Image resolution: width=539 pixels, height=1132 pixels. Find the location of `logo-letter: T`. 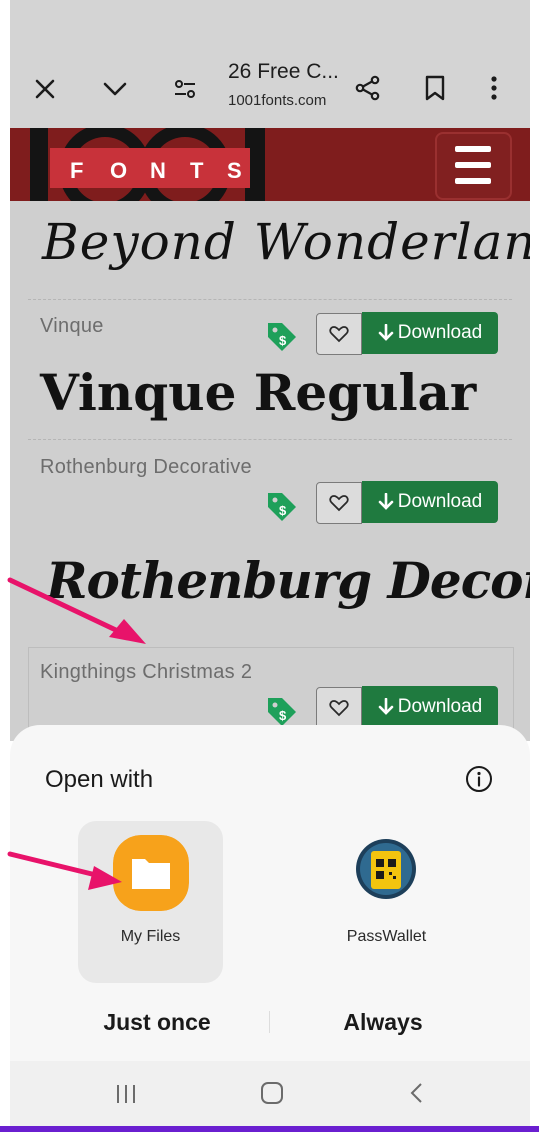

logo-letter: T is located at coordinates (197, 170).